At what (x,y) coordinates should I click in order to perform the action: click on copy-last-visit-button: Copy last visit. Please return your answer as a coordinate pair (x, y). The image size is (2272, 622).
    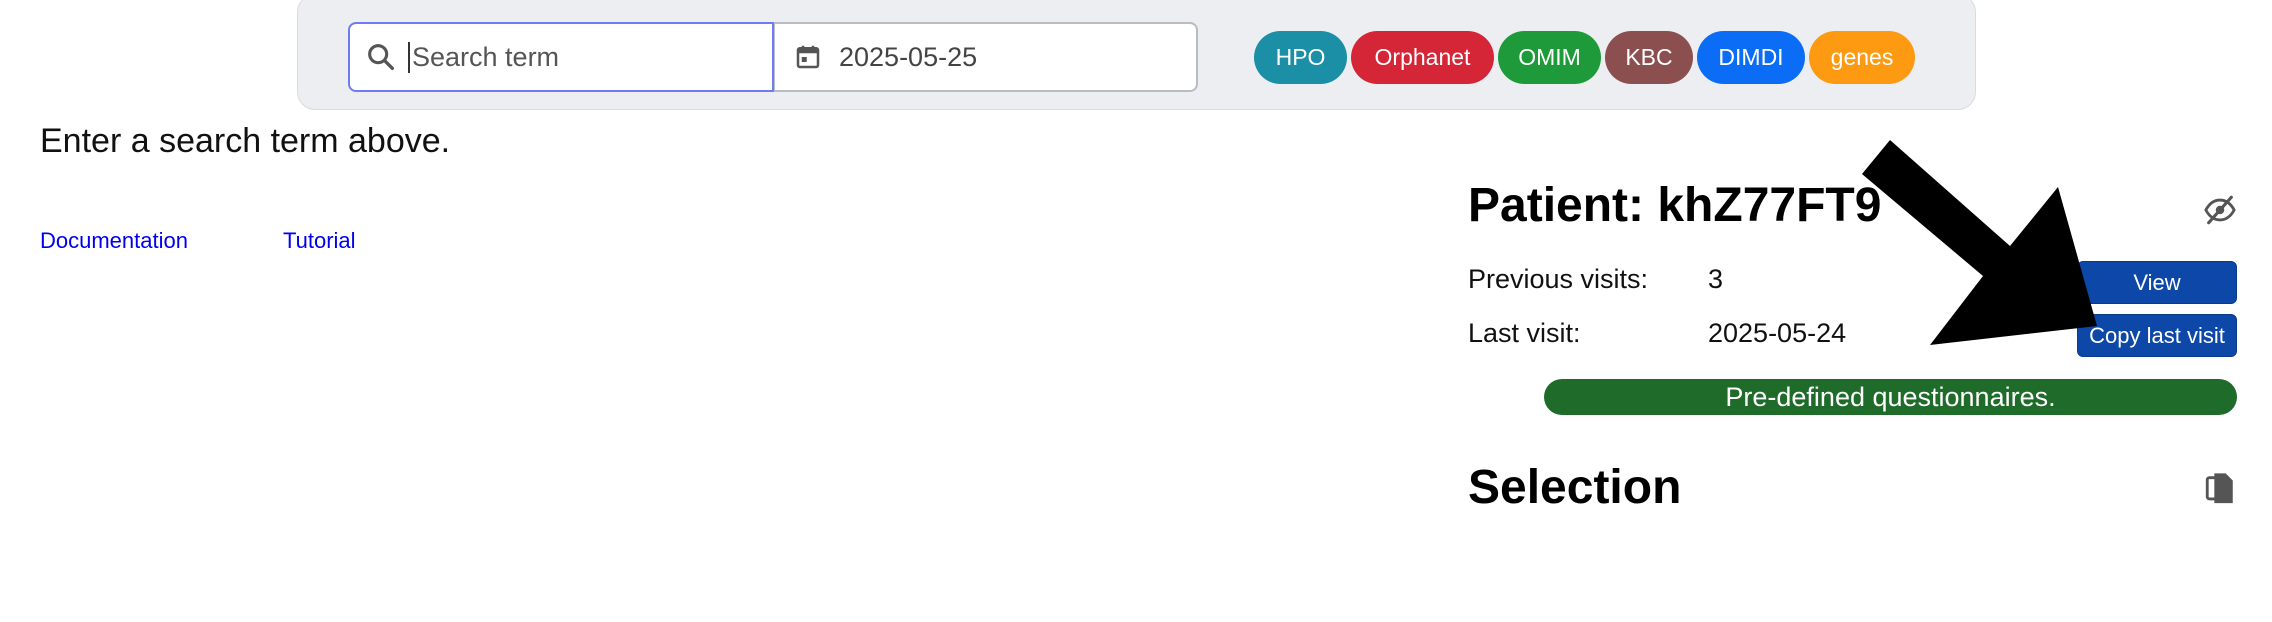
    Looking at the image, I should click on (2157, 335).